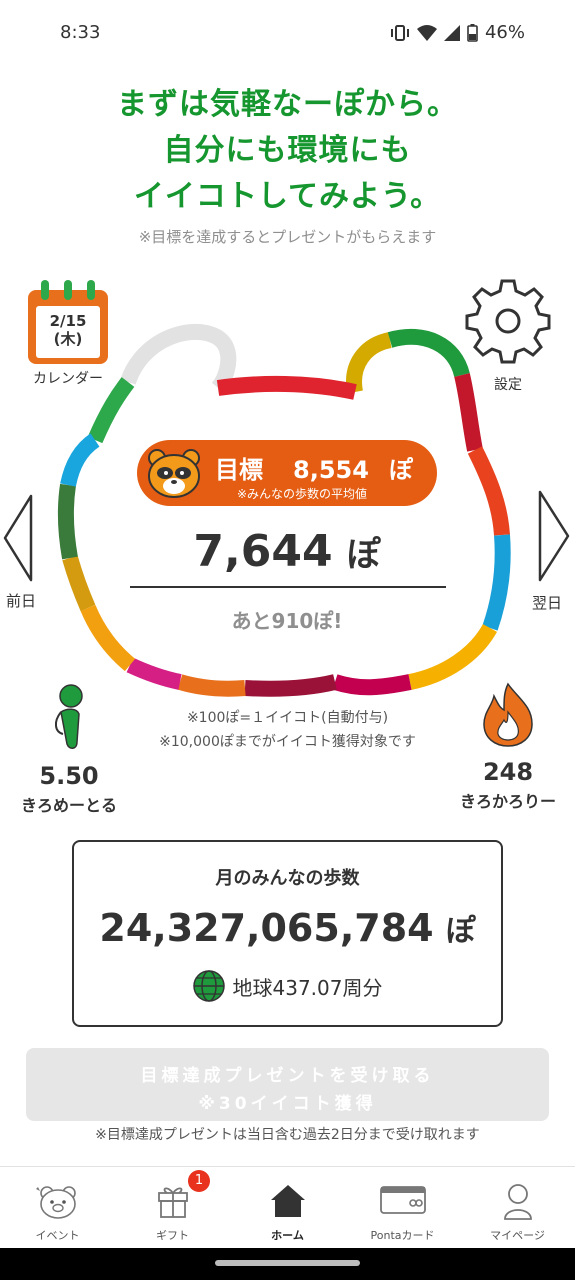 The height and width of the screenshot is (1280, 575). What do you see at coordinates (287, 1235) in the screenshot?
I see `tab-home-label: ホーム` at bounding box center [287, 1235].